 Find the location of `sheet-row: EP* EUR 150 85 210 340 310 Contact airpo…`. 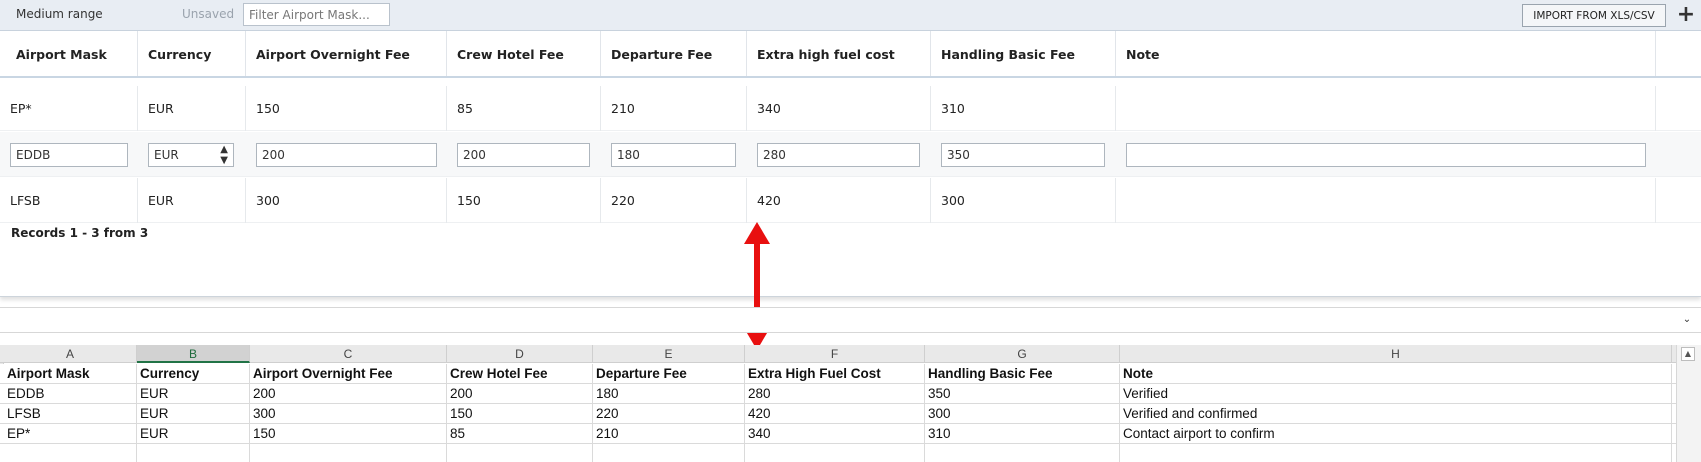

sheet-row: EP* EUR 150 85 210 340 310 Contact airpo… is located at coordinates (838, 434).